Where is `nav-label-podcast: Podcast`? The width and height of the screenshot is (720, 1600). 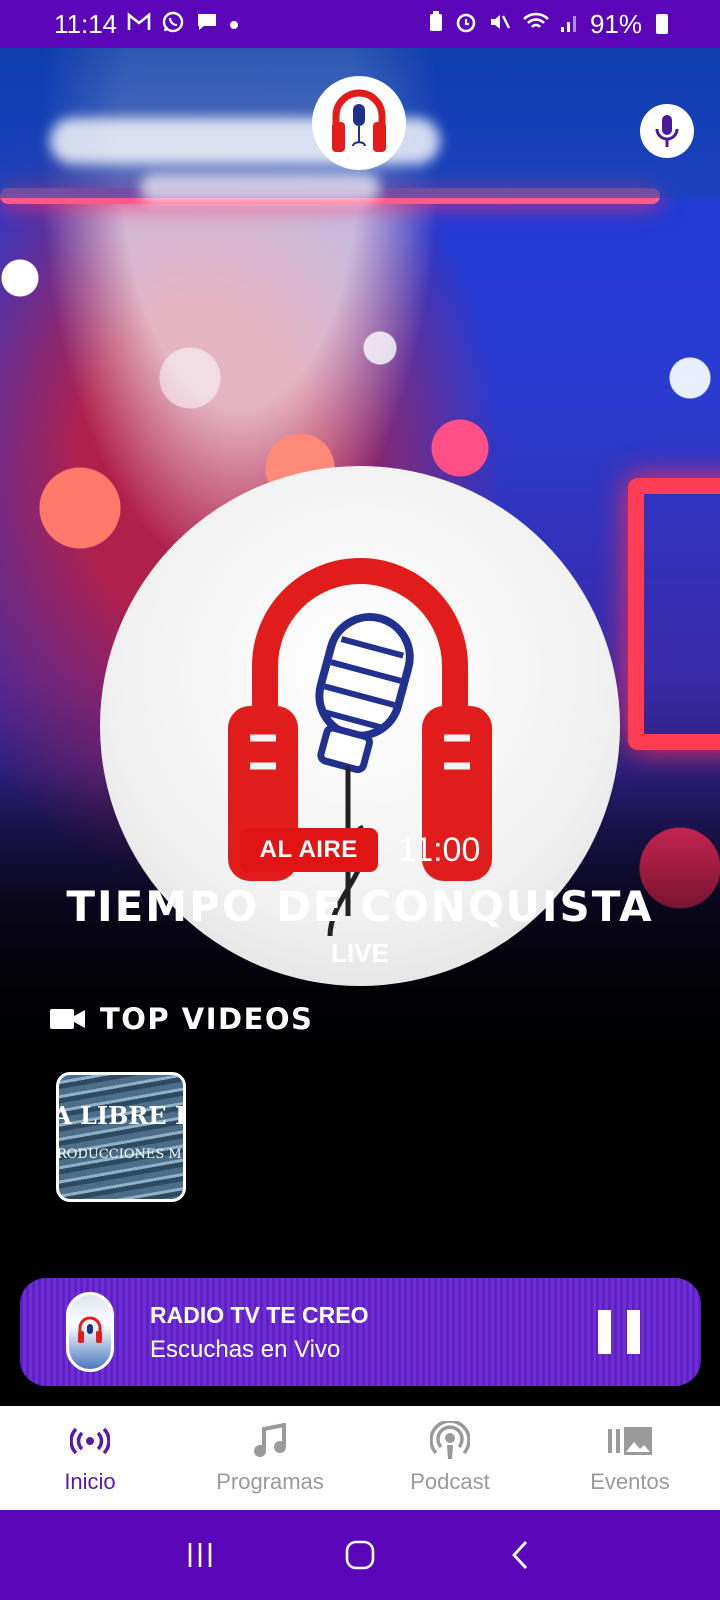
nav-label-podcast: Podcast is located at coordinates (450, 1481).